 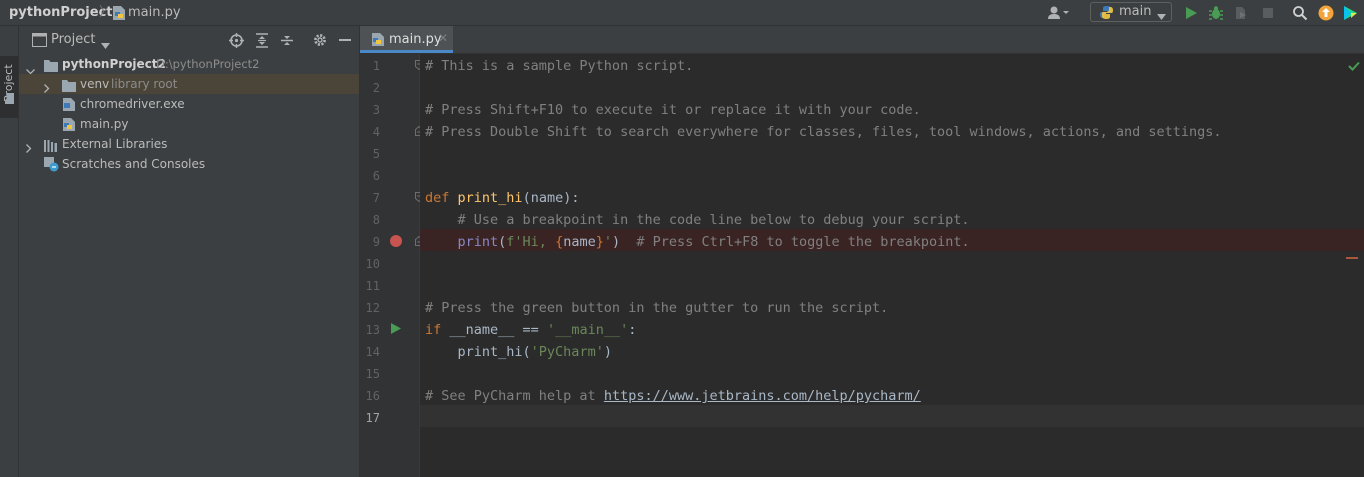 I want to click on stop-icon, so click(x=1268, y=13).